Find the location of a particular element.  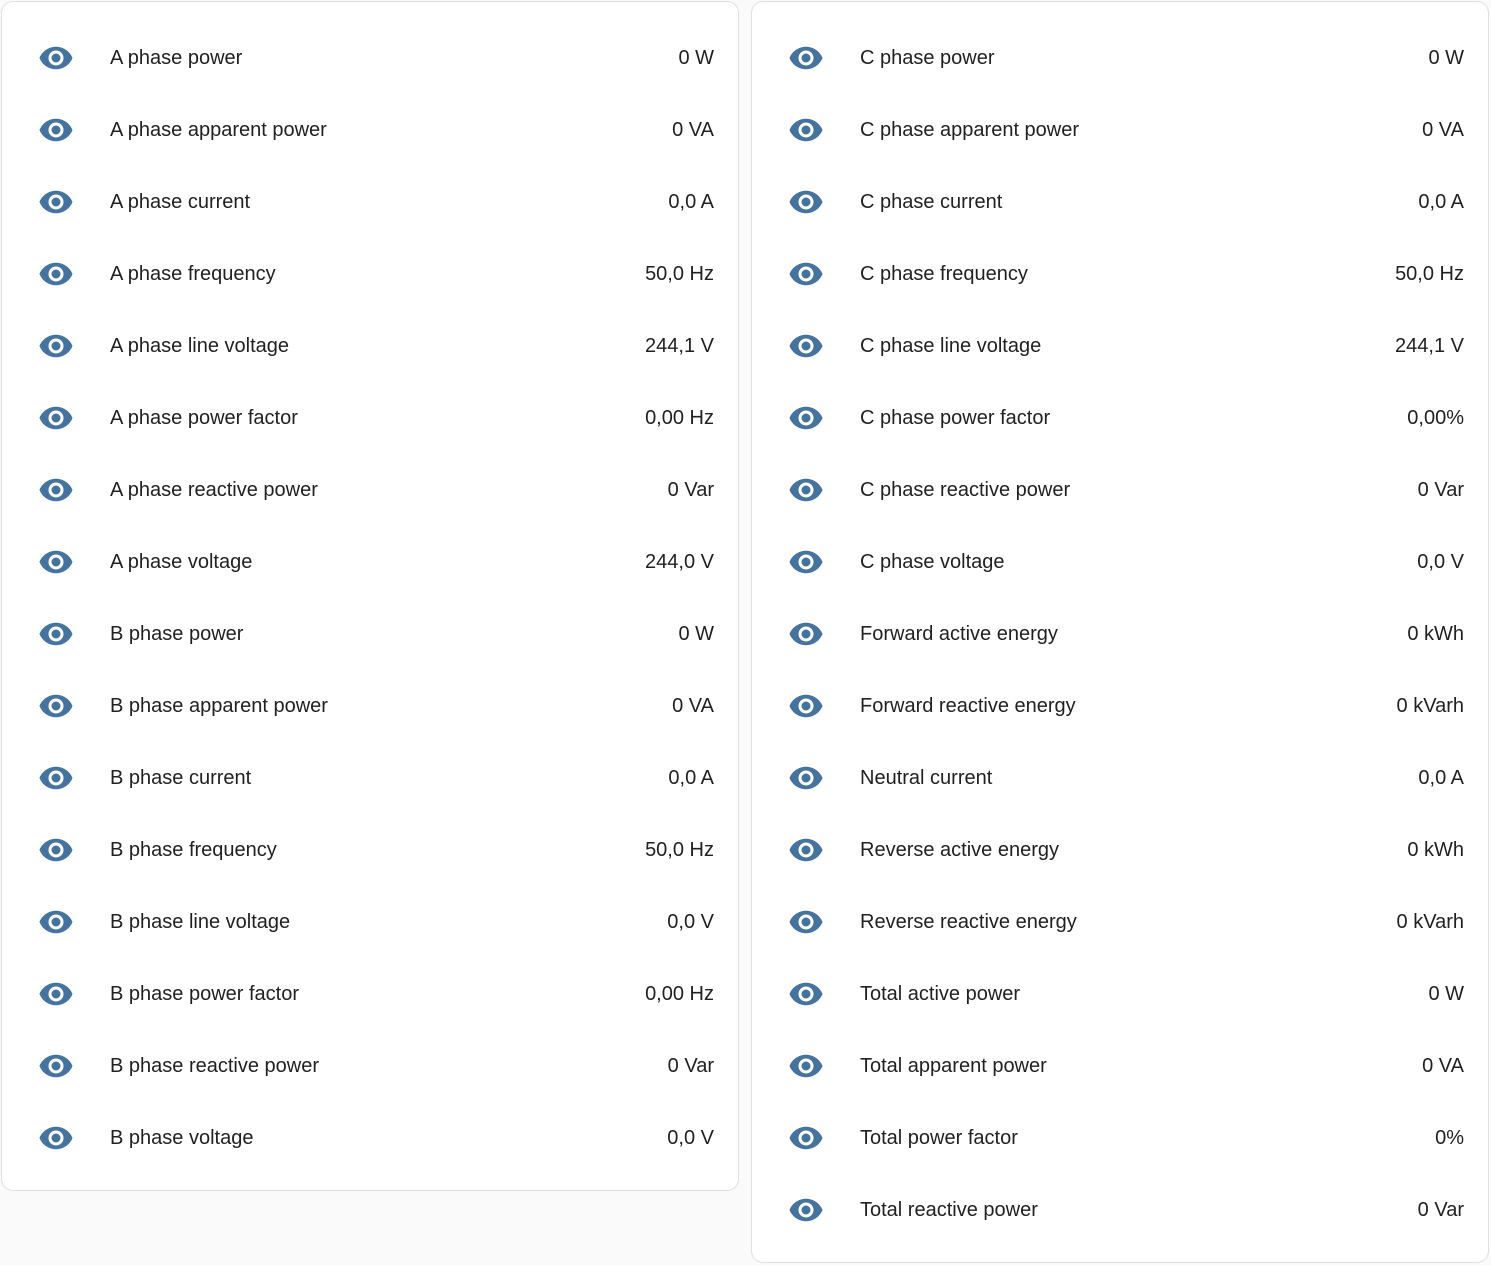

entity-row-a-phase-power-factor: A phase power factor 0,00 Hz is located at coordinates (370, 418).